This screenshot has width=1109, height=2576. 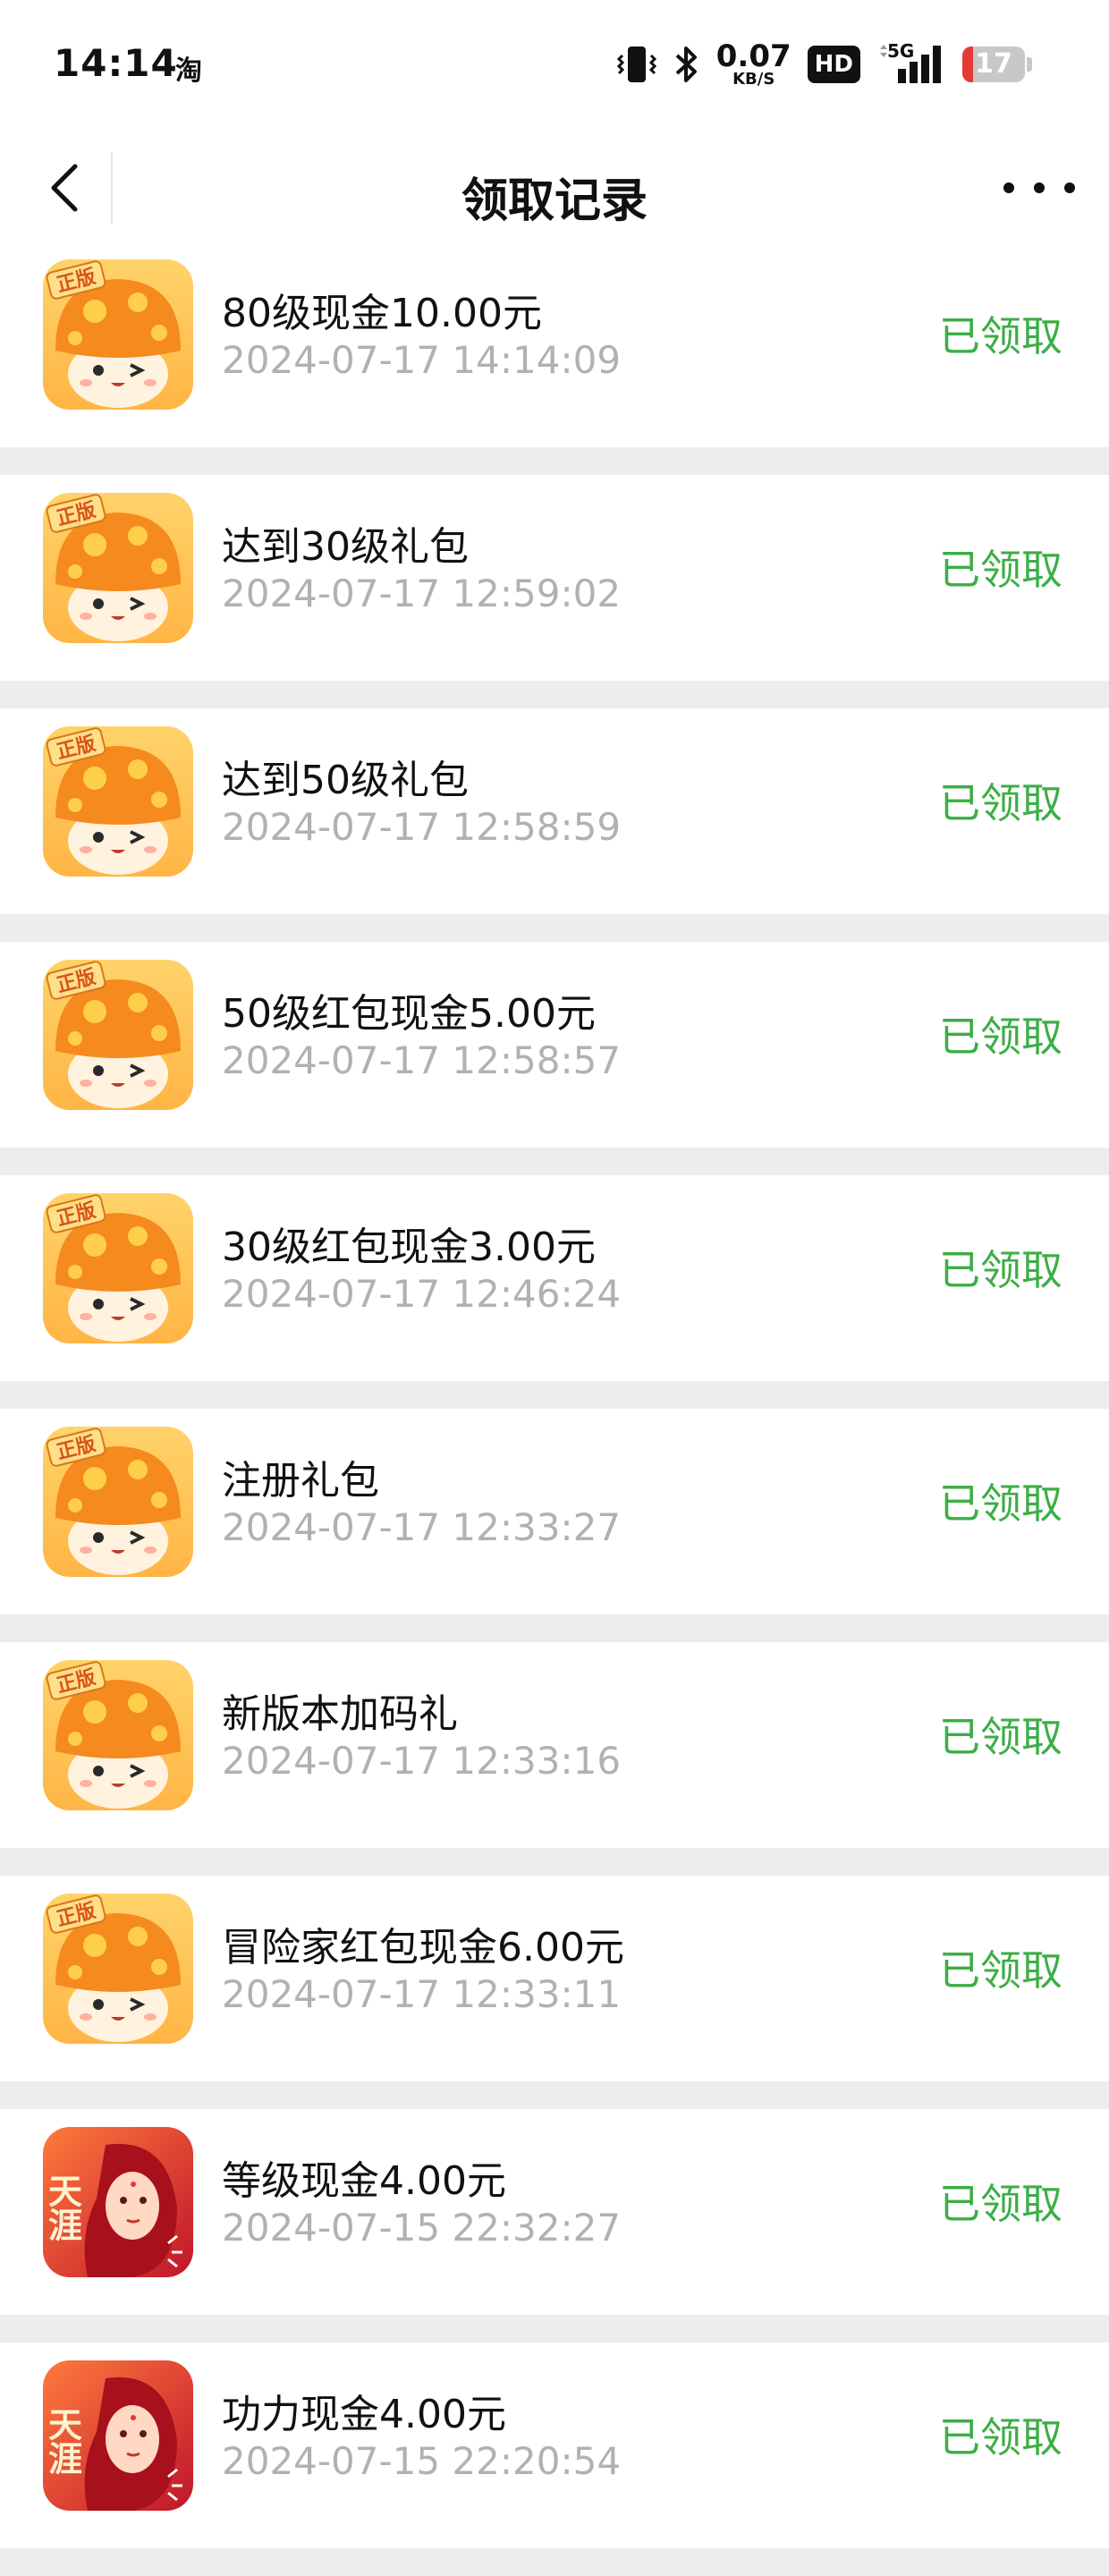 What do you see at coordinates (636, 64) in the screenshot?
I see `vibrate-icon` at bounding box center [636, 64].